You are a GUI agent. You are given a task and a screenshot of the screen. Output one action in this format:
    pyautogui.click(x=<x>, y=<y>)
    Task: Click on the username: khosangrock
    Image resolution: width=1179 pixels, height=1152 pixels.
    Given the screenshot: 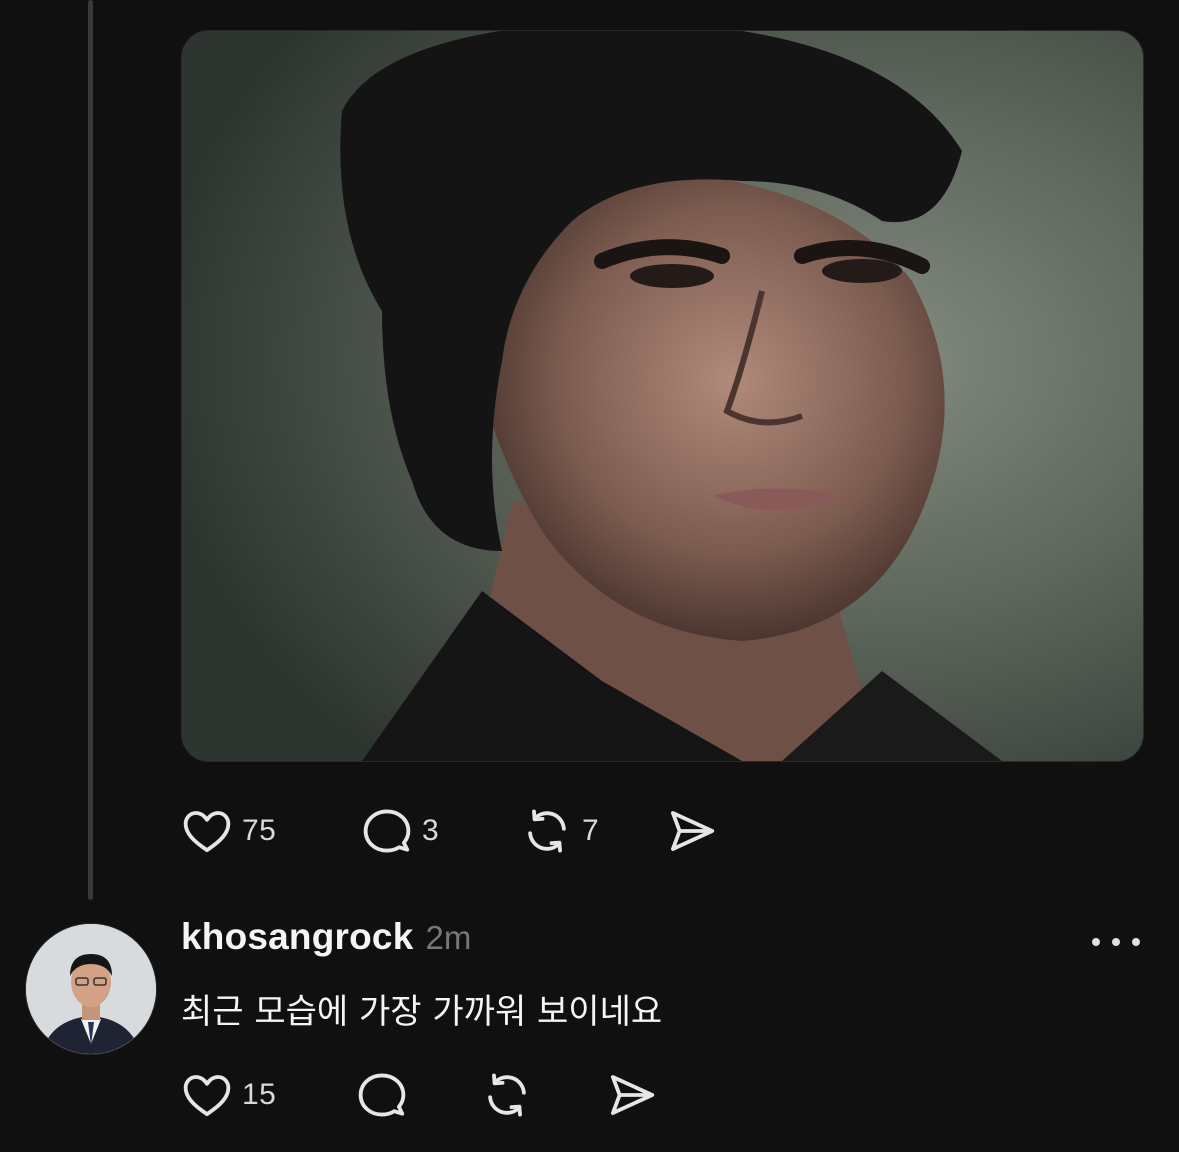 What is the action you would take?
    pyautogui.click(x=297, y=937)
    